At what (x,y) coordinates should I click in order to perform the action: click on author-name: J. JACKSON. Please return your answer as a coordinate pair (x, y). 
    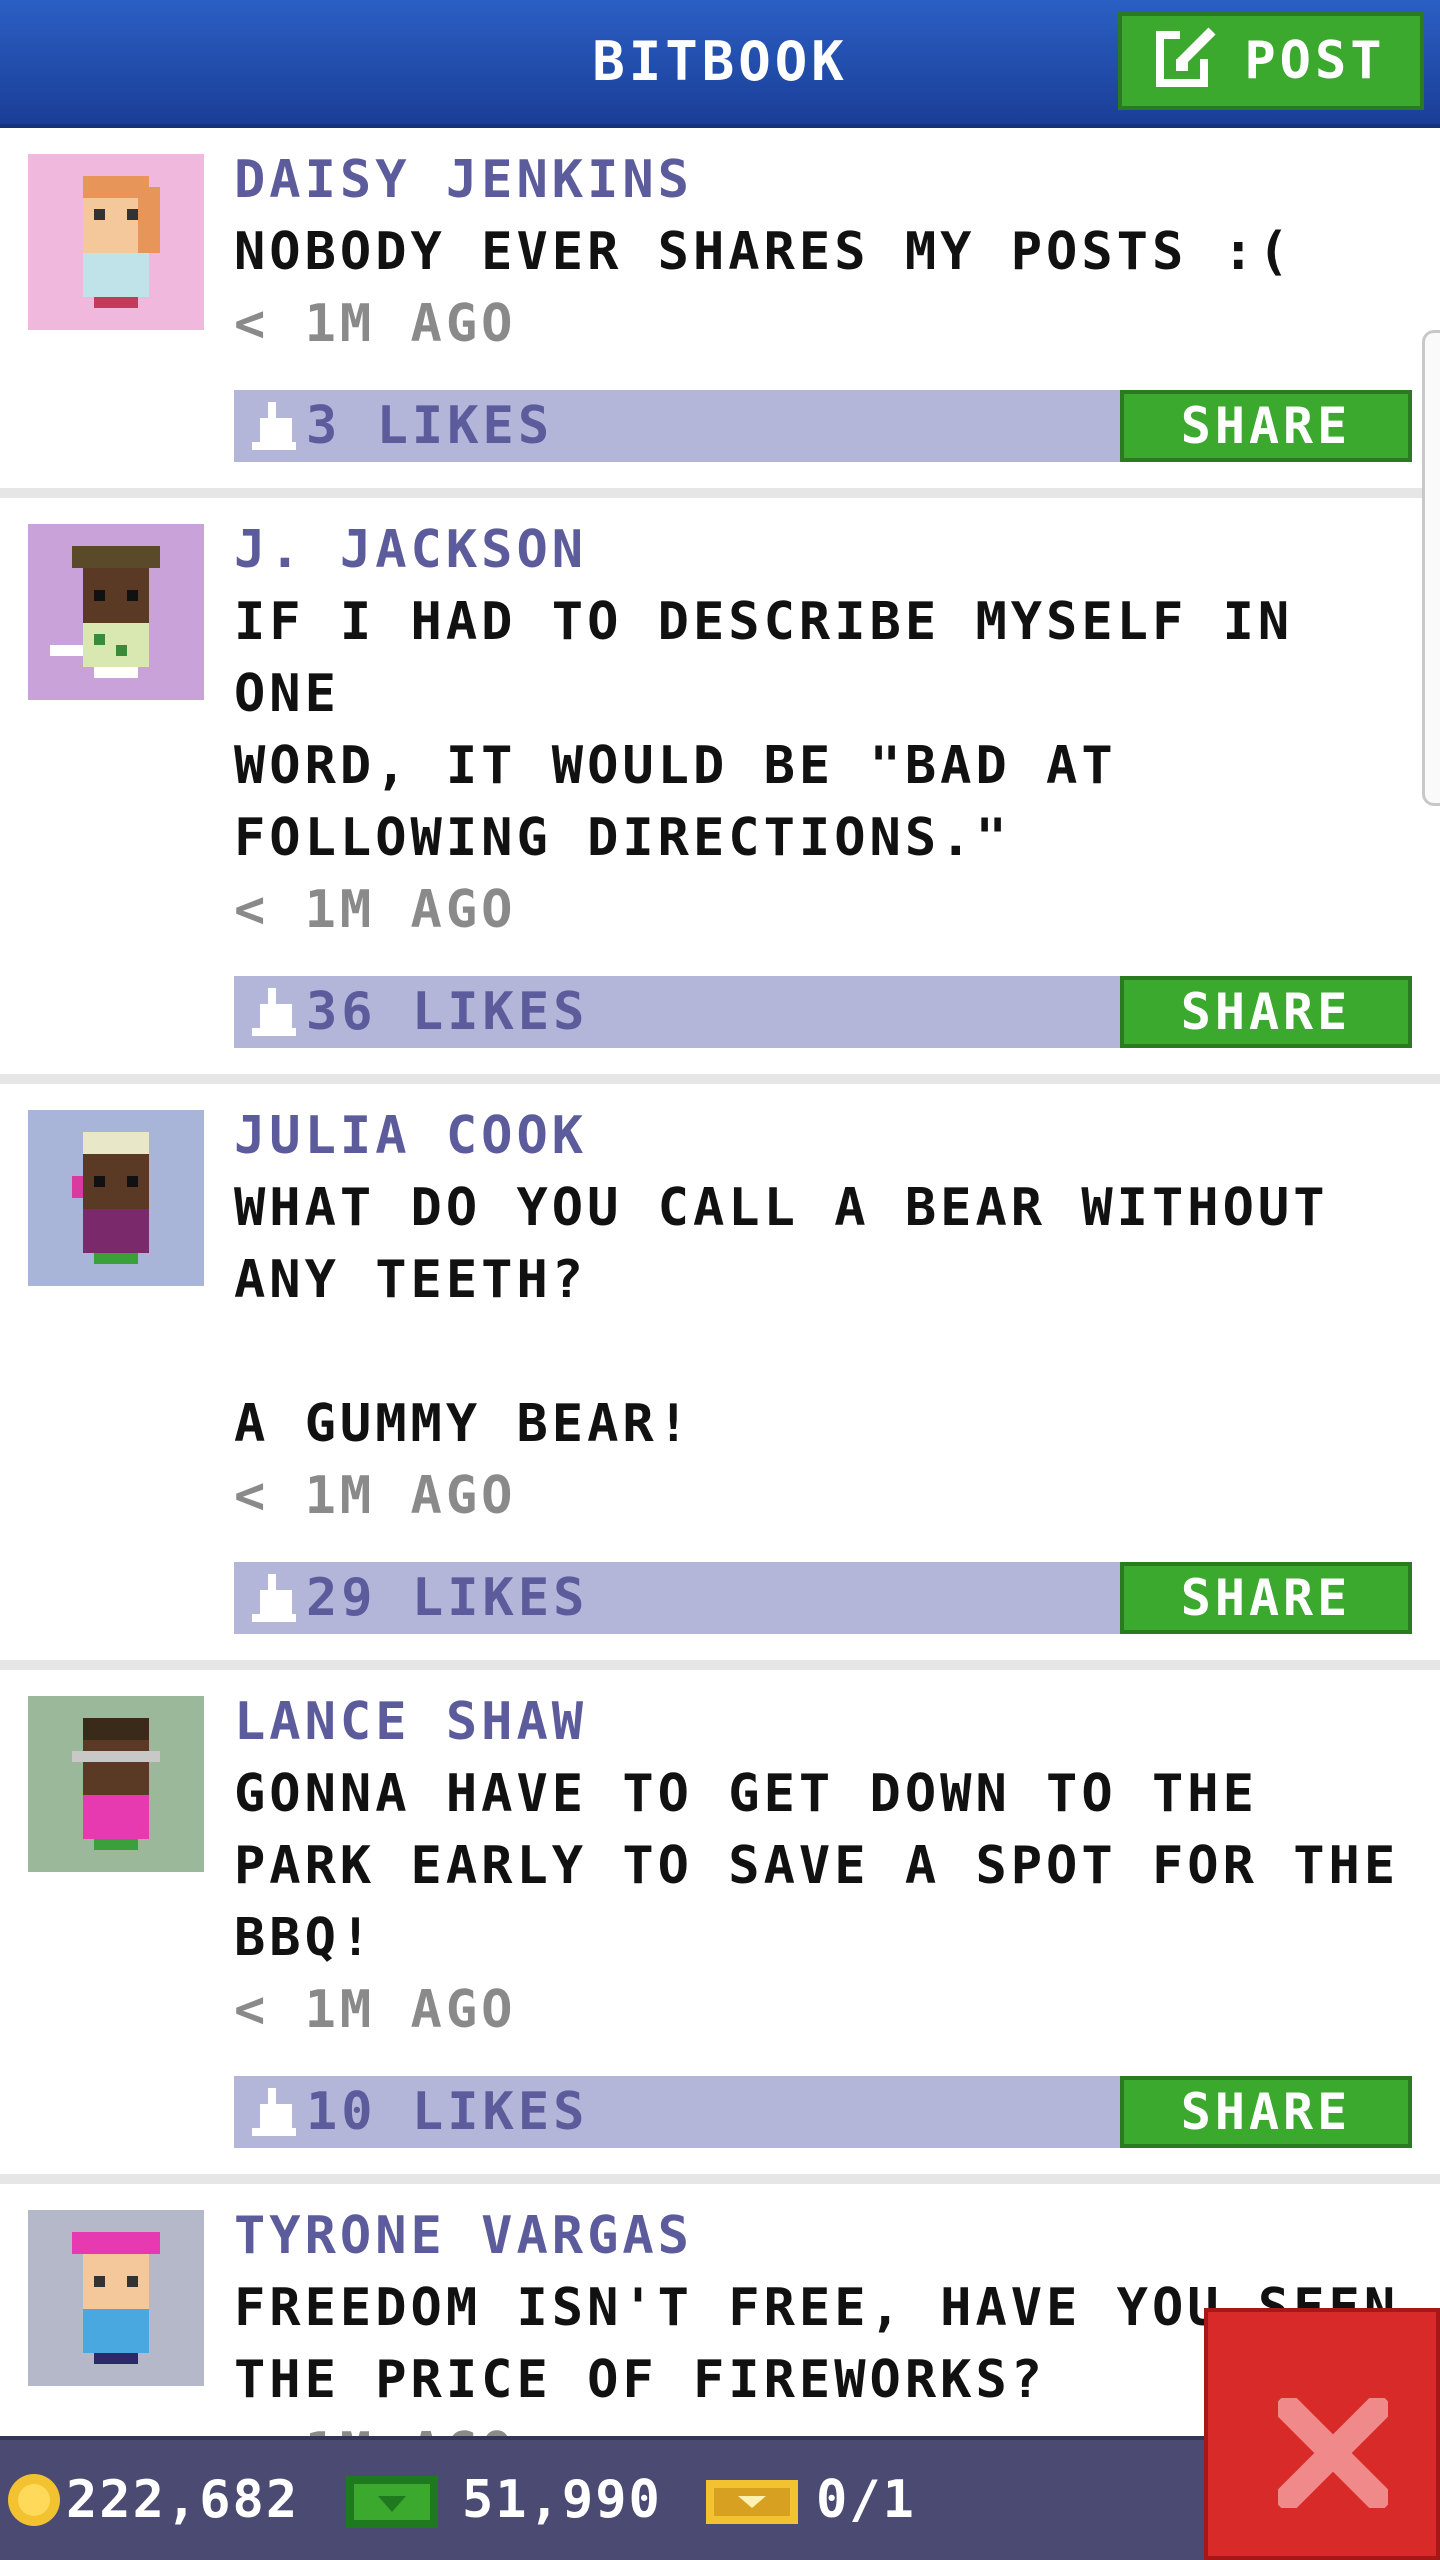
    Looking at the image, I should click on (819, 550).